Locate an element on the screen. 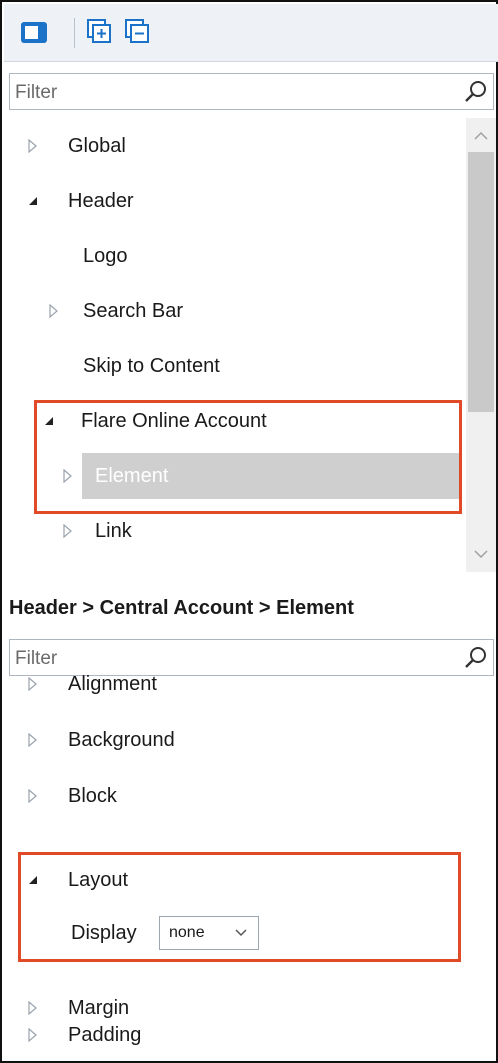 The image size is (498, 1063). tree-item-label: Search Bar is located at coordinates (133, 310).